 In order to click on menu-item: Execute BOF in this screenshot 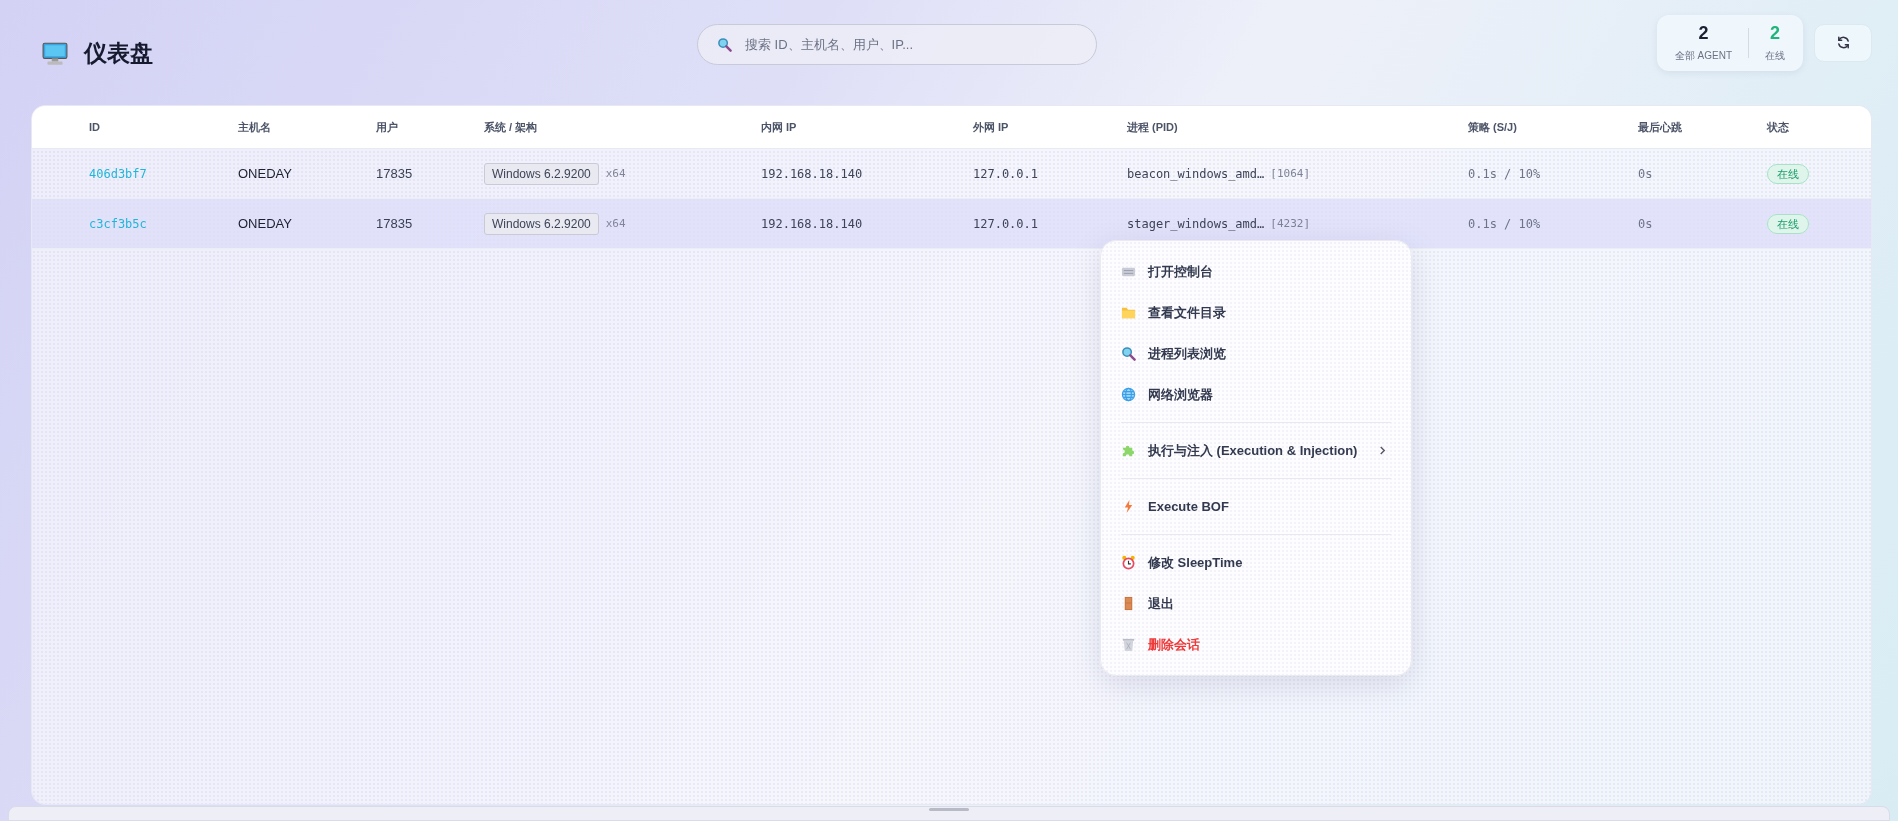, I will do `click(1256, 506)`.